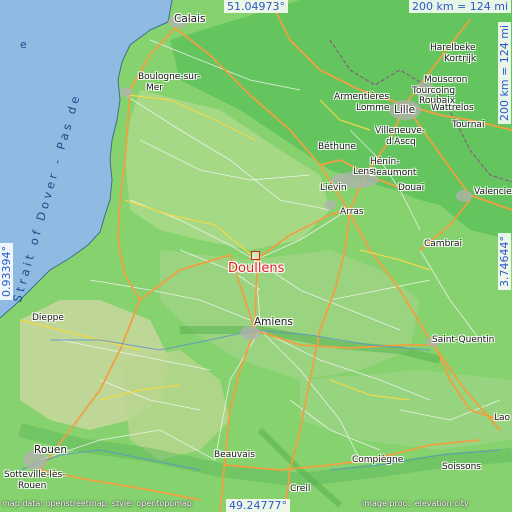 Image resolution: width=512 pixels, height=512 pixels. What do you see at coordinates (445, 80) in the screenshot?
I see `city-mouscron: Mouscron` at bounding box center [445, 80].